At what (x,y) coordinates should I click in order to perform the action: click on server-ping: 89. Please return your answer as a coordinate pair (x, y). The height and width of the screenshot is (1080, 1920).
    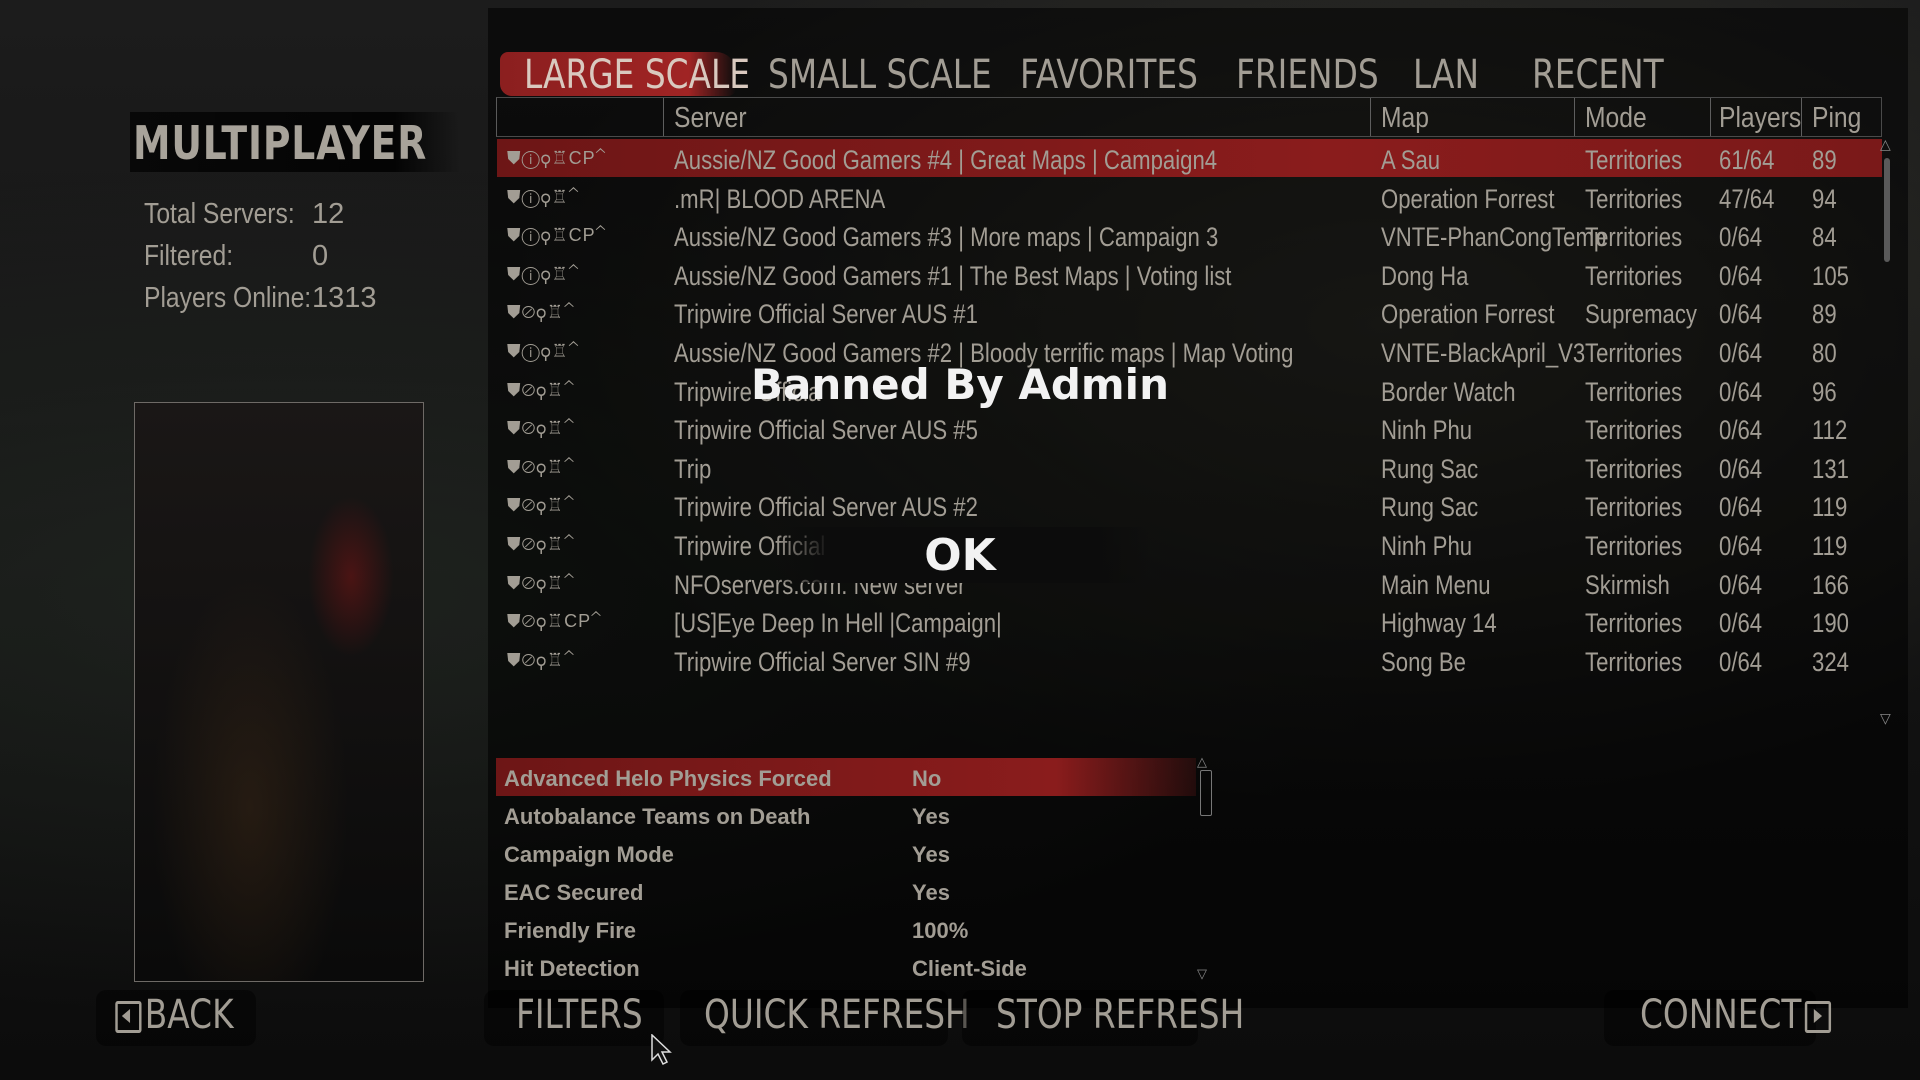
    Looking at the image, I should click on (1824, 160).